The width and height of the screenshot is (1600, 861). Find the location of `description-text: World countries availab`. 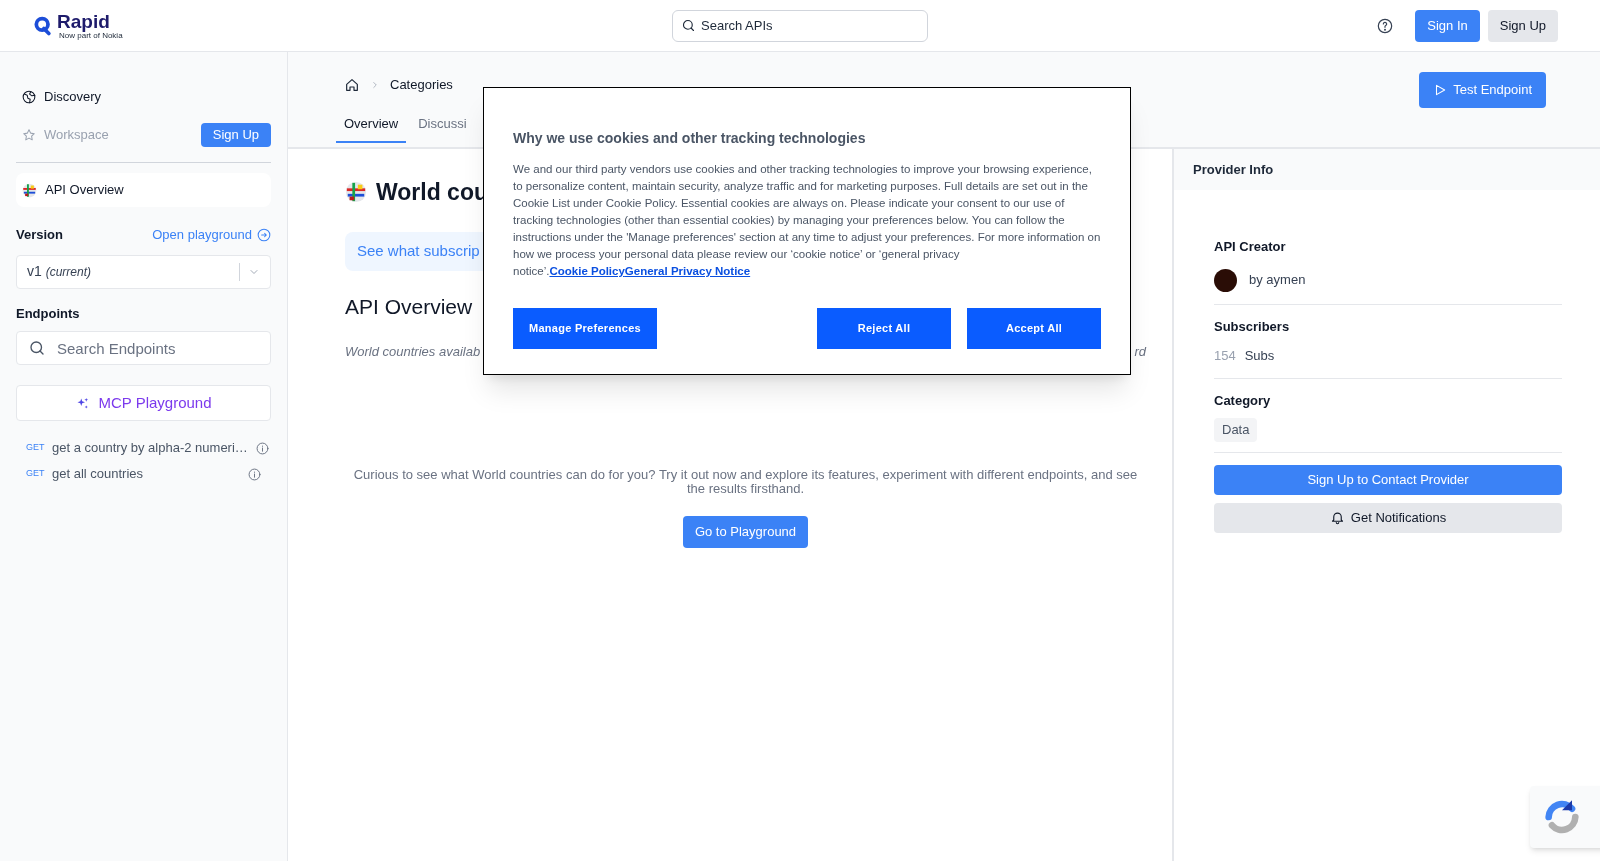

description-text: World countries availab is located at coordinates (413, 352).